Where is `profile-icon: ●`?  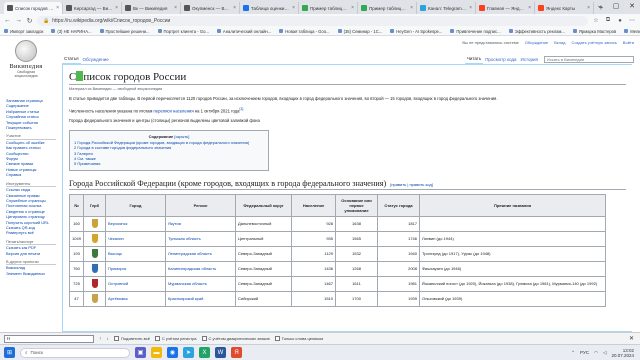
profile-icon: ● is located at coordinates (620, 21).